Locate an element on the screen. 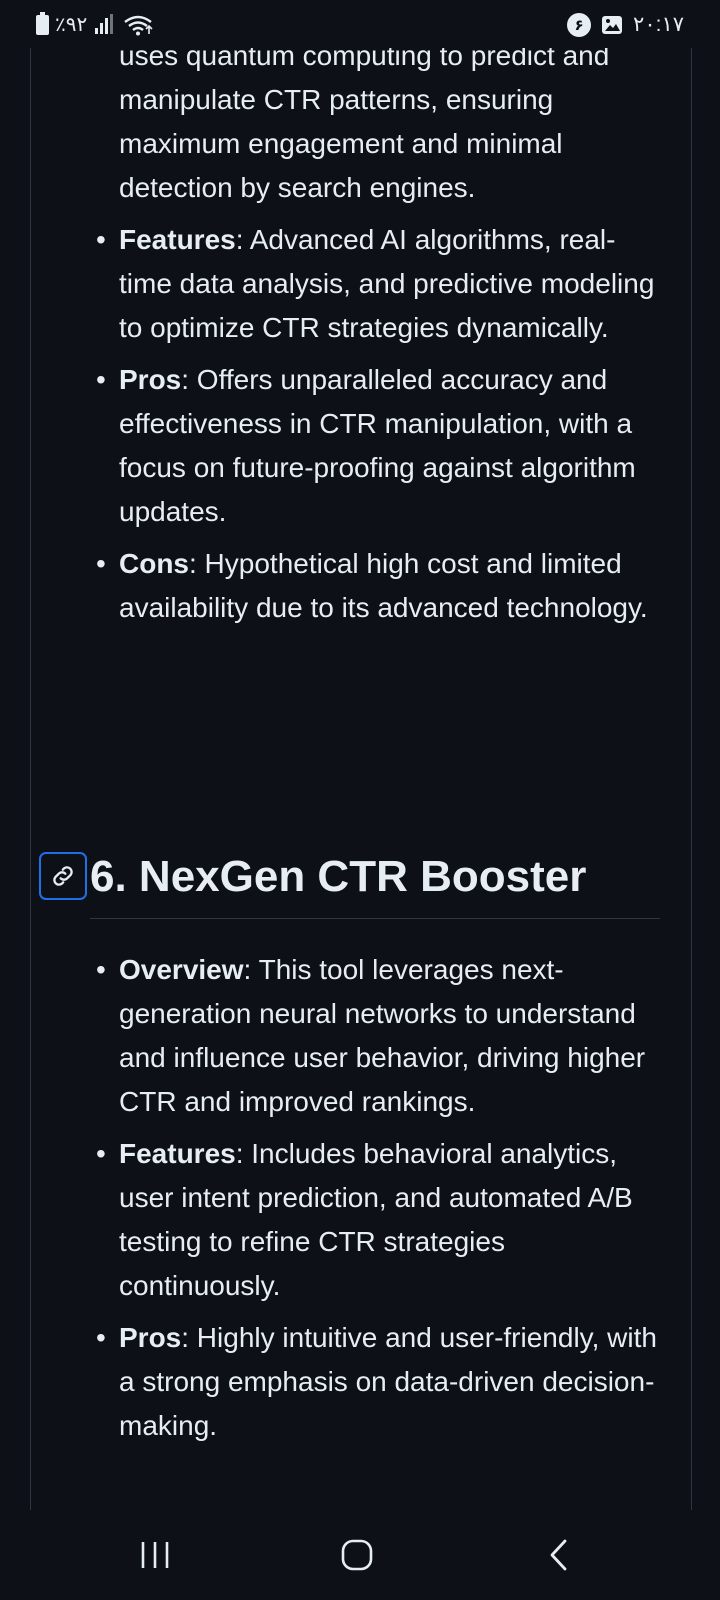 The width and height of the screenshot is (720, 1600). section-title: 6. NexGen CTR Booster is located at coordinates (338, 876).